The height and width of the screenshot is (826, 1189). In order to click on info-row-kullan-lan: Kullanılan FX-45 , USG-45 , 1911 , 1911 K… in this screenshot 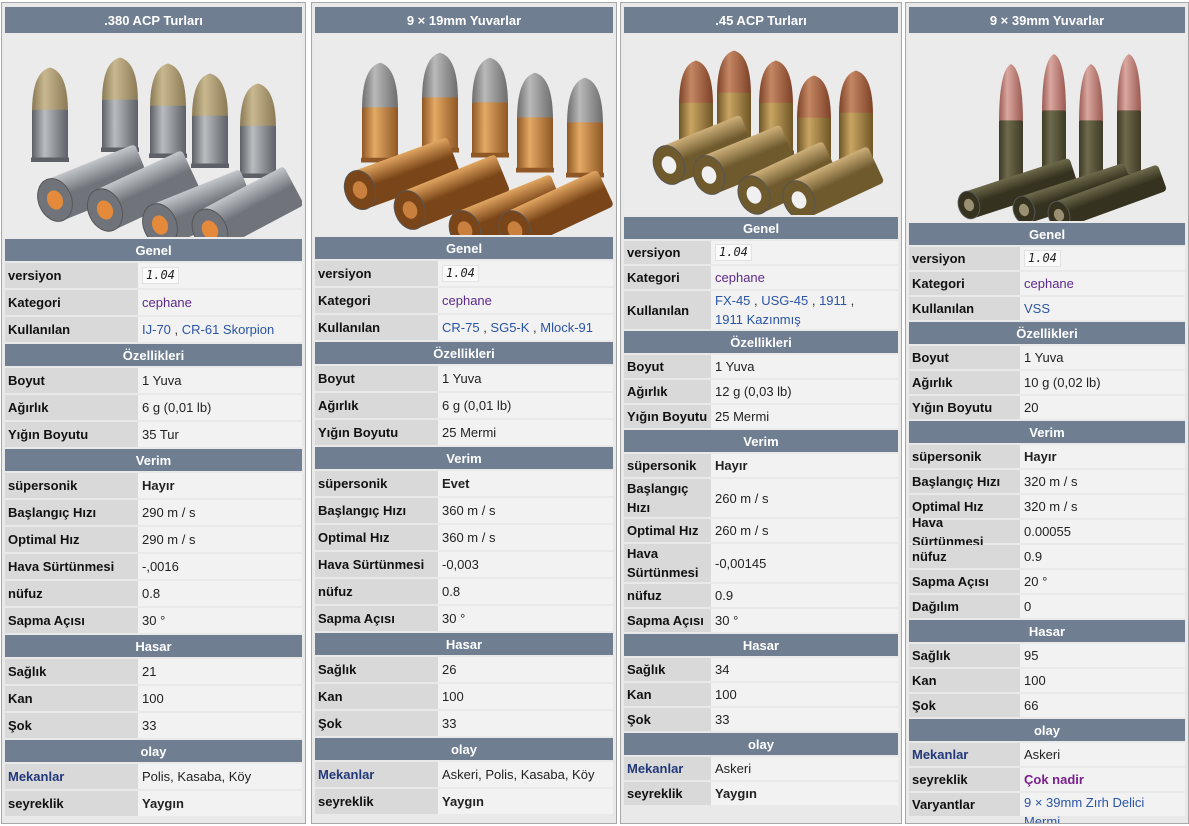, I will do `click(761, 310)`.